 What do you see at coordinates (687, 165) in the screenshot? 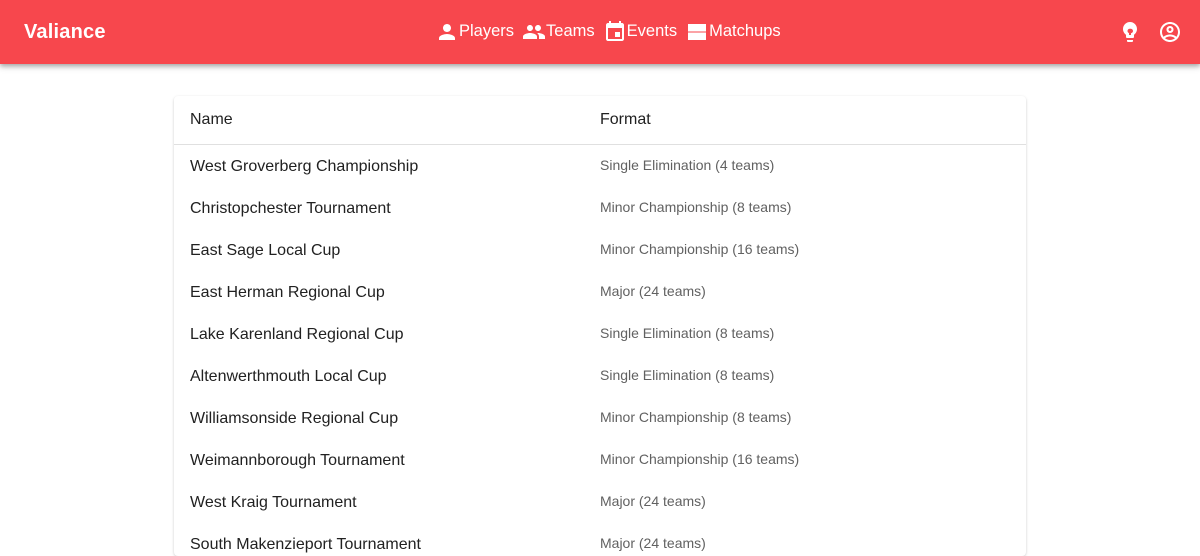
I see `event-format-cell: Single Elimination (4 teams)` at bounding box center [687, 165].